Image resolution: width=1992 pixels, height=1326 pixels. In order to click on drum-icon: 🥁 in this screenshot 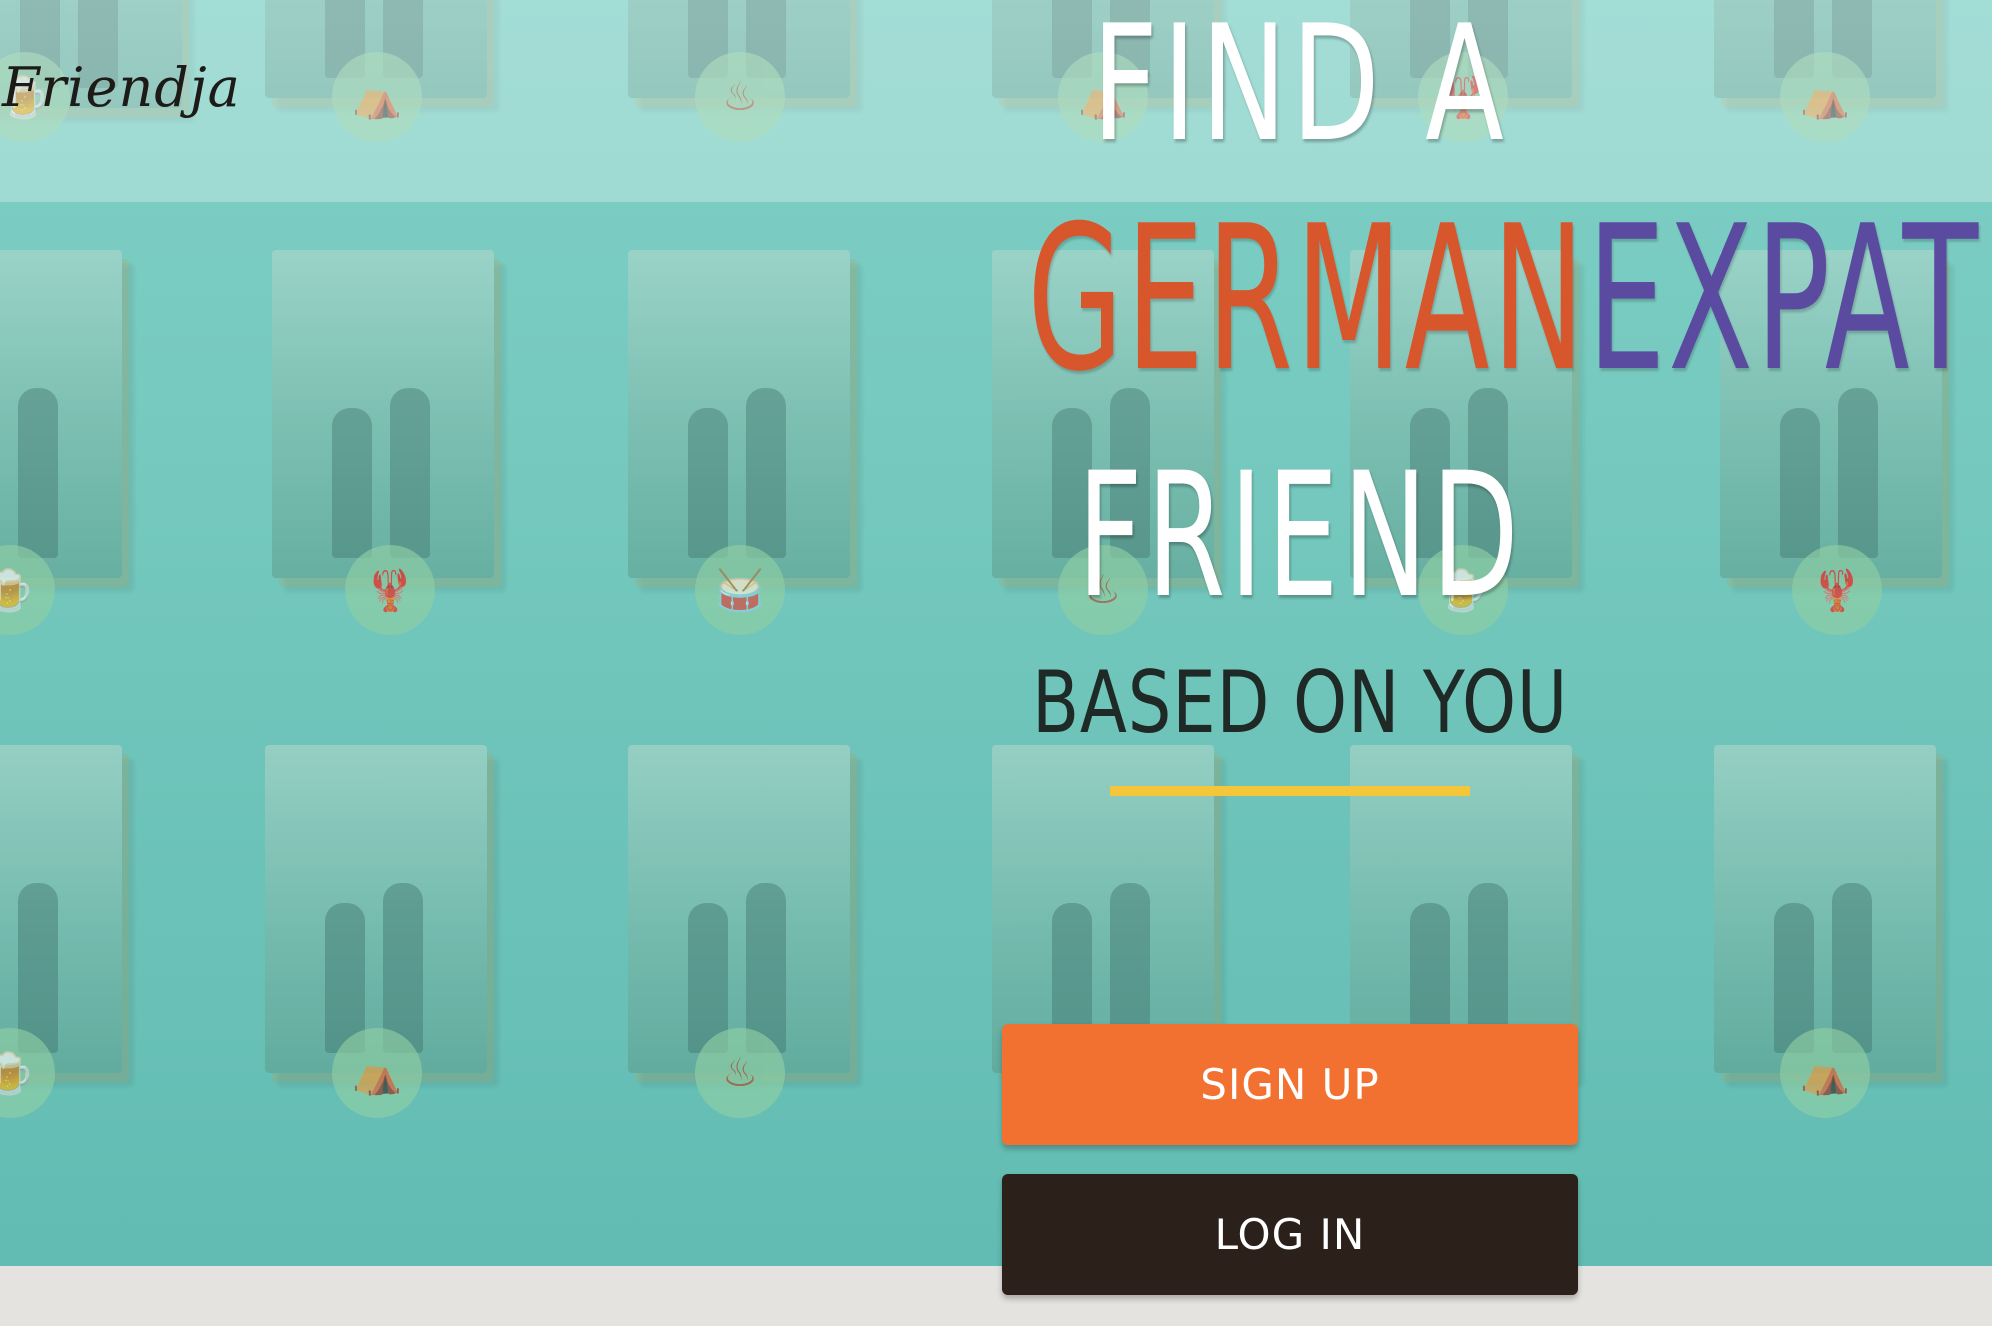, I will do `click(740, 590)`.